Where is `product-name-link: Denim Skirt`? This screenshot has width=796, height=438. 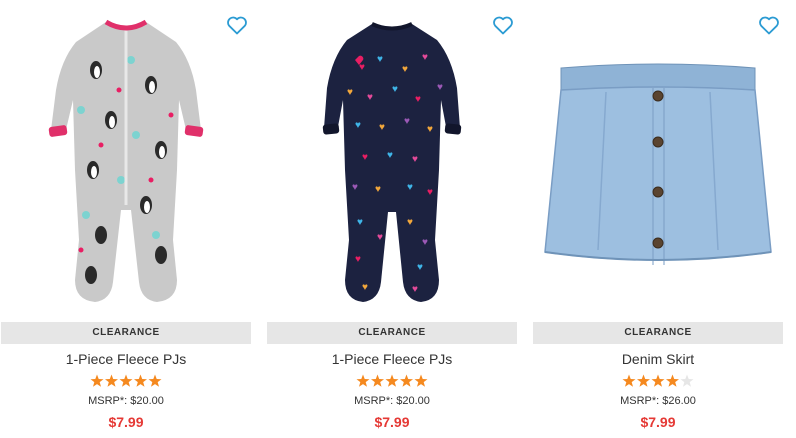 product-name-link: Denim Skirt is located at coordinates (658, 359).